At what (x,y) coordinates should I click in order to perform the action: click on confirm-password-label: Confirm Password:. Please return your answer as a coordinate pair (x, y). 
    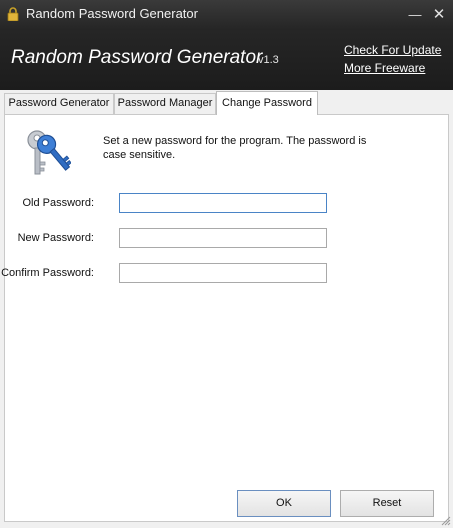
    Looking at the image, I should click on (47, 273).